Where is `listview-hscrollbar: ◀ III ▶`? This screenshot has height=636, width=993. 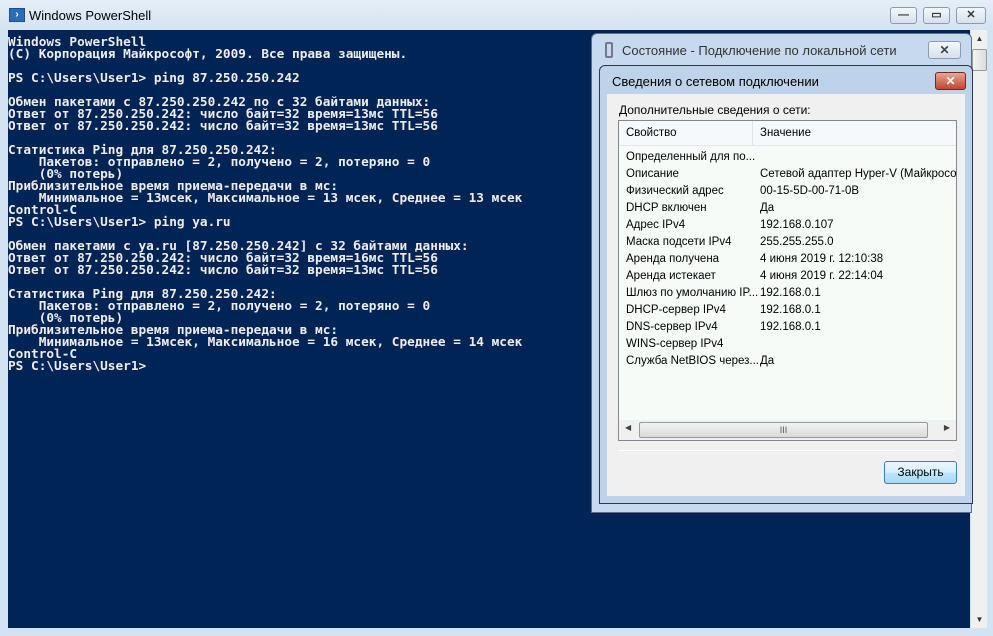 listview-hscrollbar: ◀ III ▶ is located at coordinates (787, 430).